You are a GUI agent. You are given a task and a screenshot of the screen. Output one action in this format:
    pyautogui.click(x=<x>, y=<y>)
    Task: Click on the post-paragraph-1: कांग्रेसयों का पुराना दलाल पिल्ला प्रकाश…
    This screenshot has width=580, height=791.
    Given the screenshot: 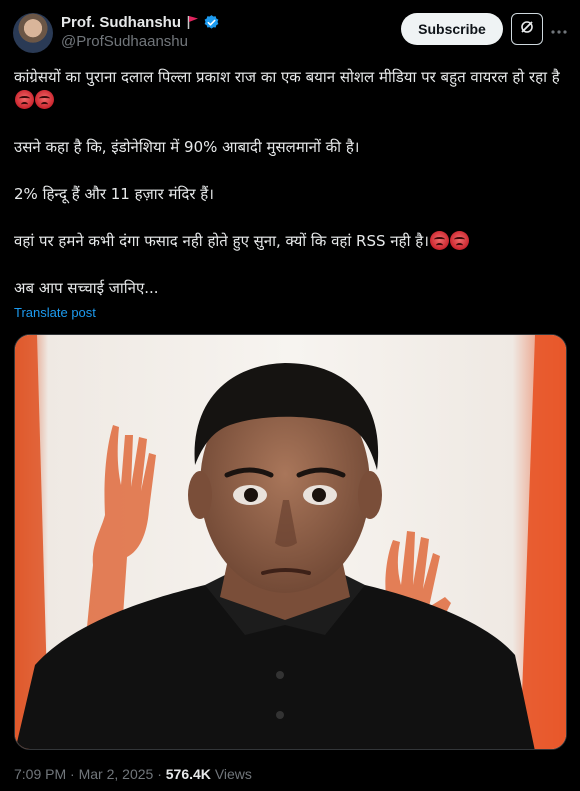 What is the action you would take?
    pyautogui.click(x=289, y=89)
    